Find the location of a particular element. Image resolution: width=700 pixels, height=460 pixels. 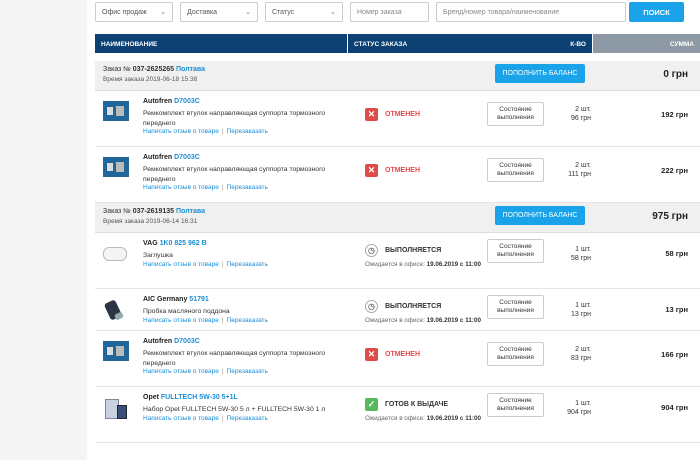

product-code-link: 51791 is located at coordinates (198, 299).